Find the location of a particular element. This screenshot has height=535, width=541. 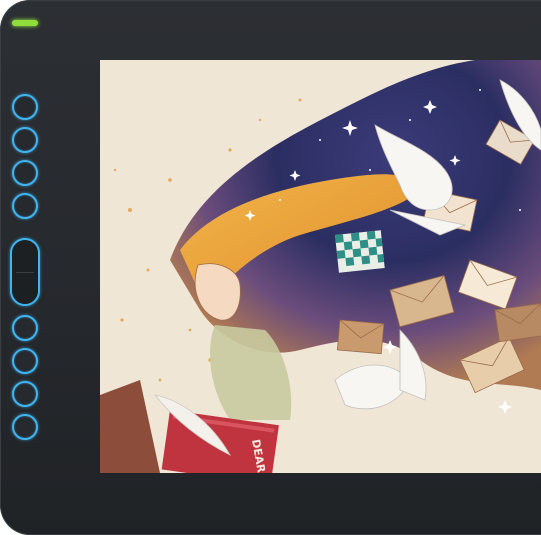

checkered-letter is located at coordinates (360, 251).